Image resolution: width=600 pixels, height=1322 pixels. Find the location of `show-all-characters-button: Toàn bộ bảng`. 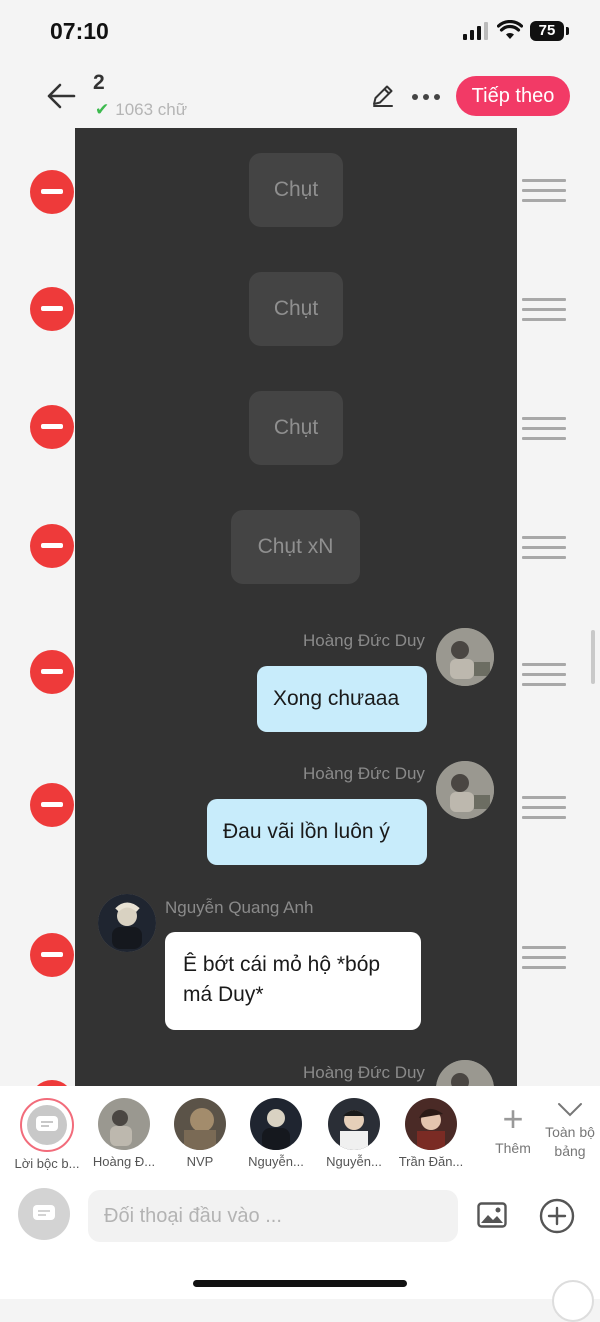

show-all-characters-button: Toàn bộ bảng is located at coordinates (570, 1131).